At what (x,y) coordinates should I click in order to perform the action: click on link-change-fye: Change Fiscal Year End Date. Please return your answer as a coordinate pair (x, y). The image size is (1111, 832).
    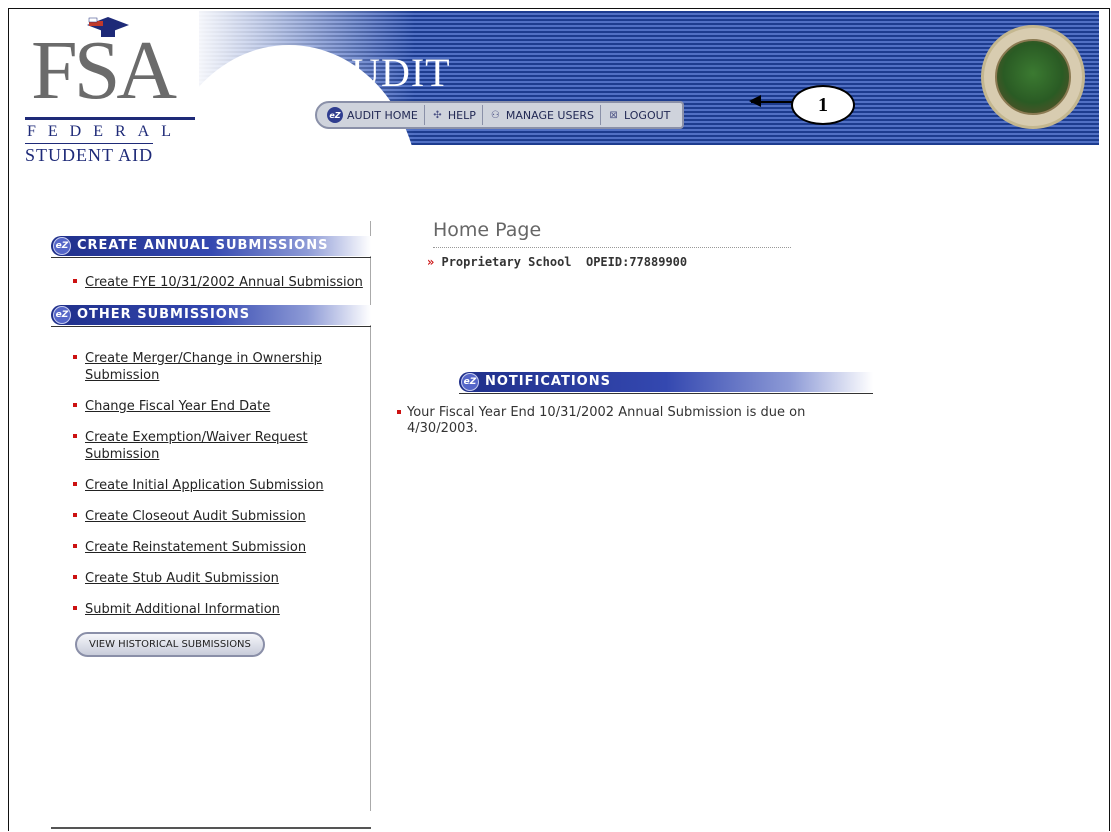
    Looking at the image, I should click on (228, 406).